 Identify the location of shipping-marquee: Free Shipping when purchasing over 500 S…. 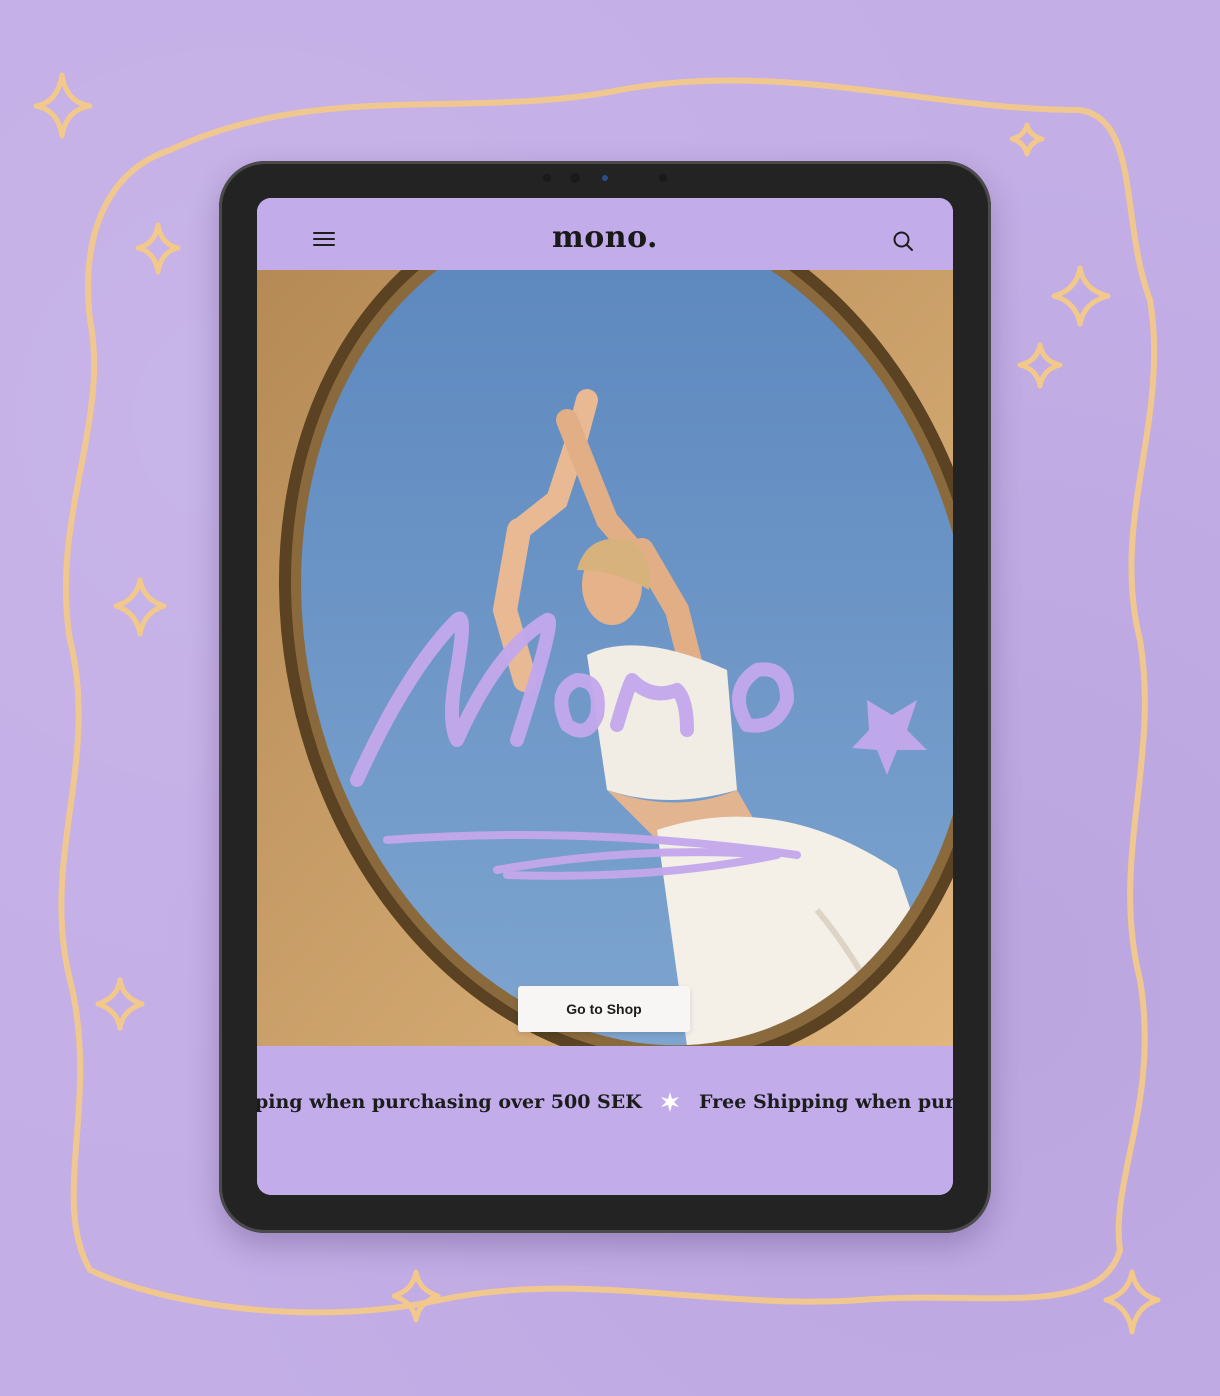
(605, 1120).